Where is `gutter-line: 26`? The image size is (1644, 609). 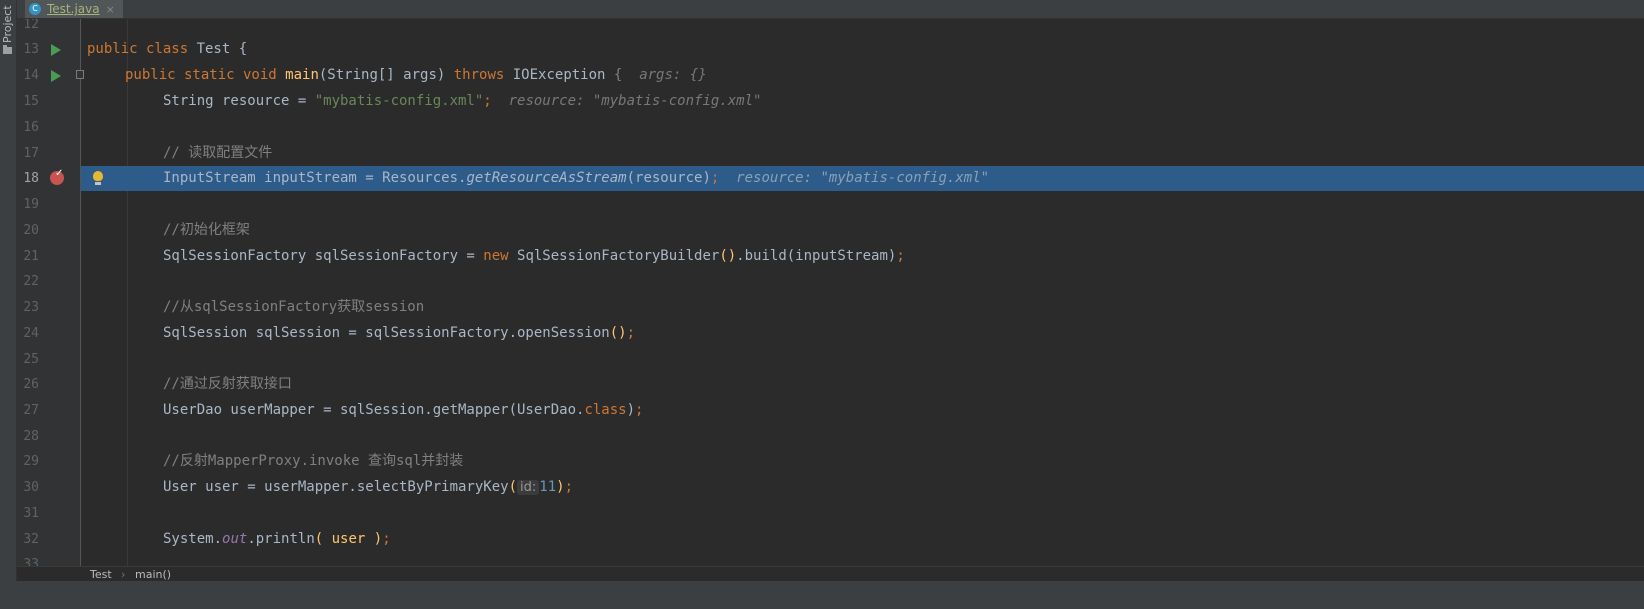 gutter-line: 26 is located at coordinates (48, 384).